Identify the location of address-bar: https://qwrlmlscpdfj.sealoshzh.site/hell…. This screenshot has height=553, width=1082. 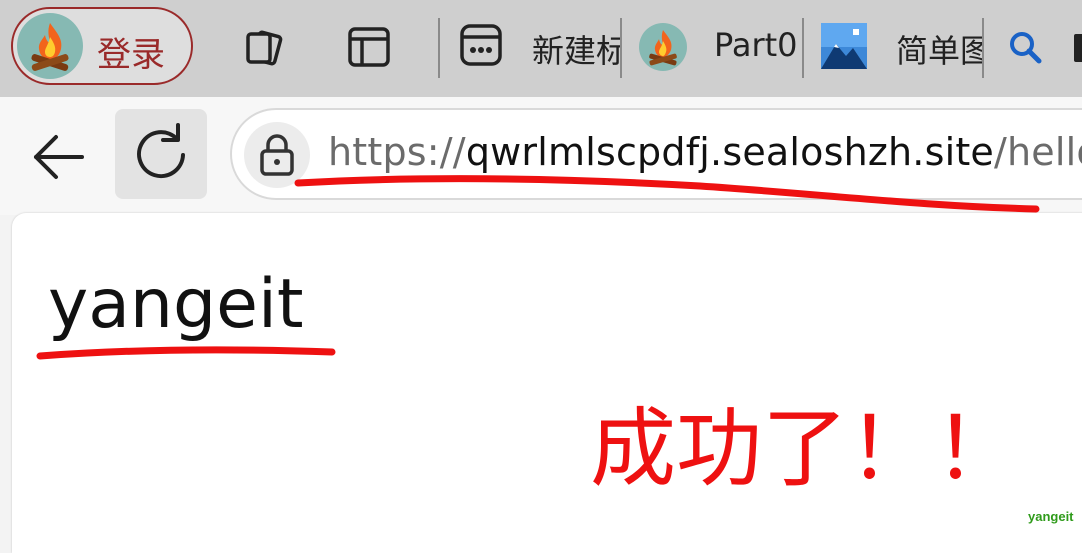
(656, 154).